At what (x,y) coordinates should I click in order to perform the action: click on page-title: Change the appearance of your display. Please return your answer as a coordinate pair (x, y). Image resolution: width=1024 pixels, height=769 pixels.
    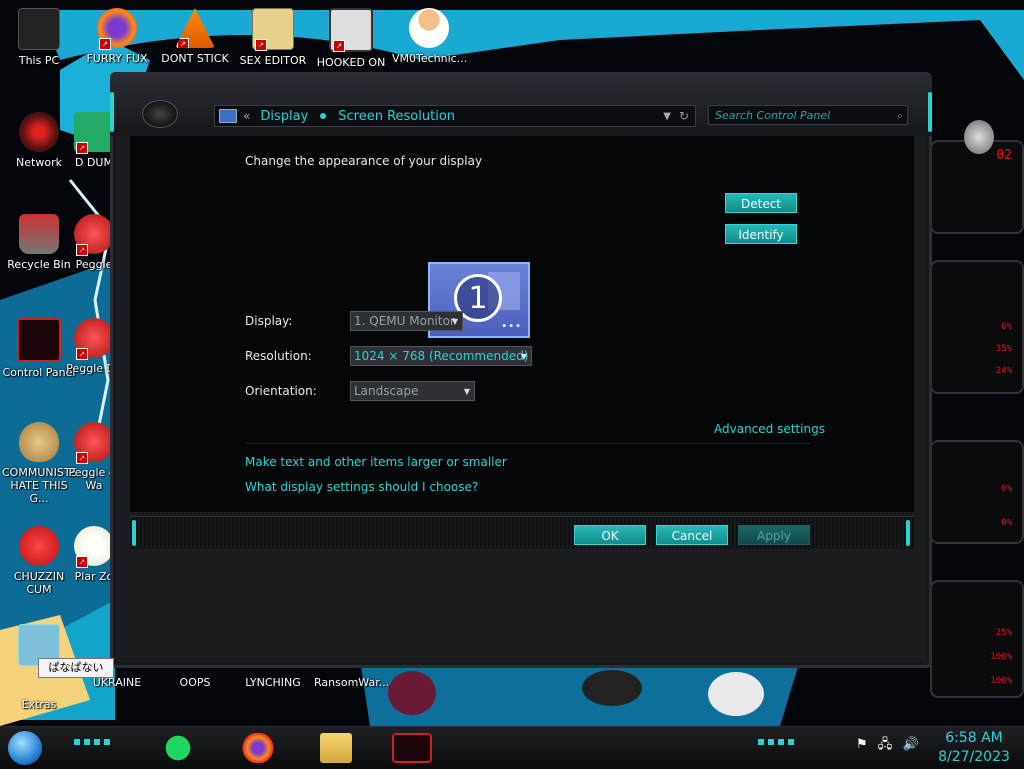
    Looking at the image, I should click on (364, 161).